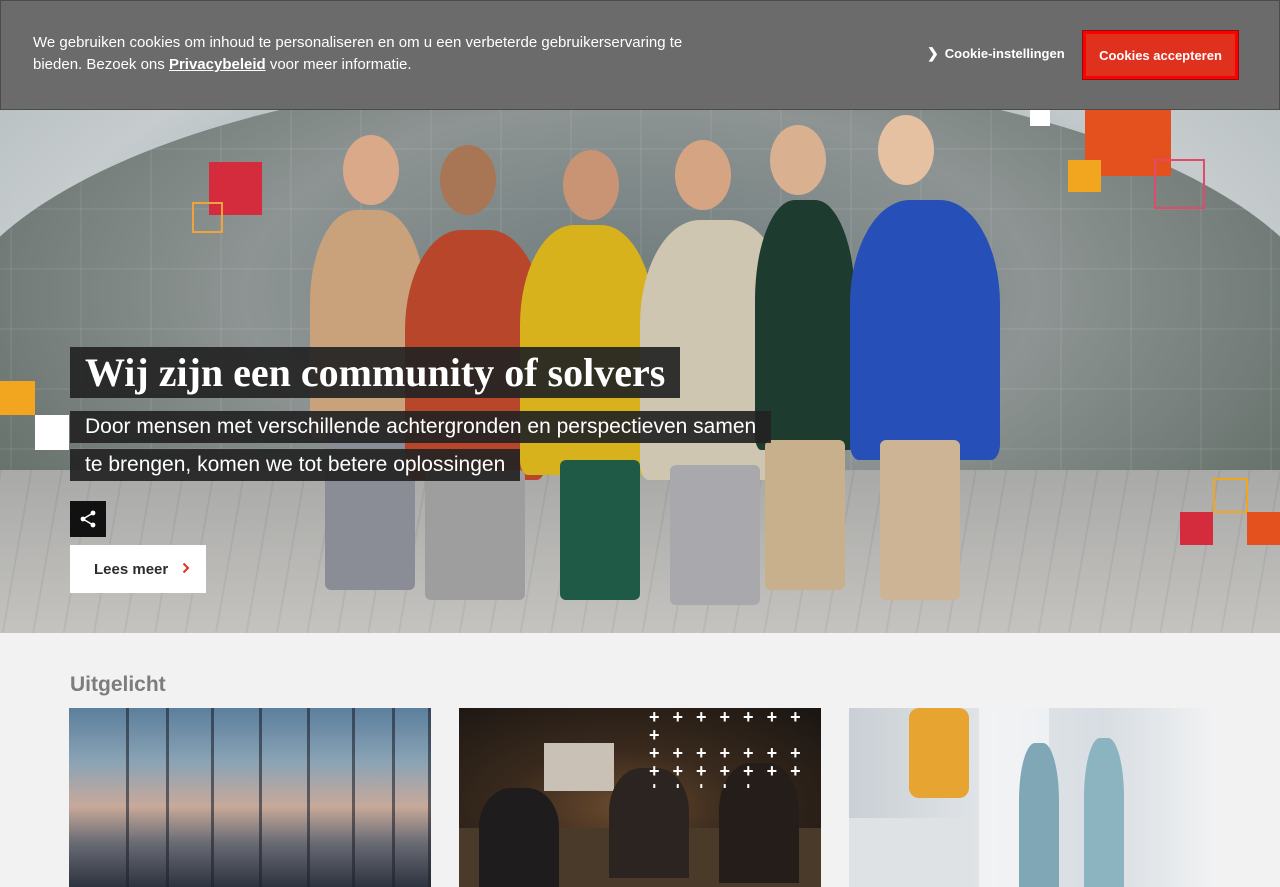 The image size is (1280, 887). Describe the element at coordinates (1263, 528) in the screenshot. I see `deco-square-orange` at that location.